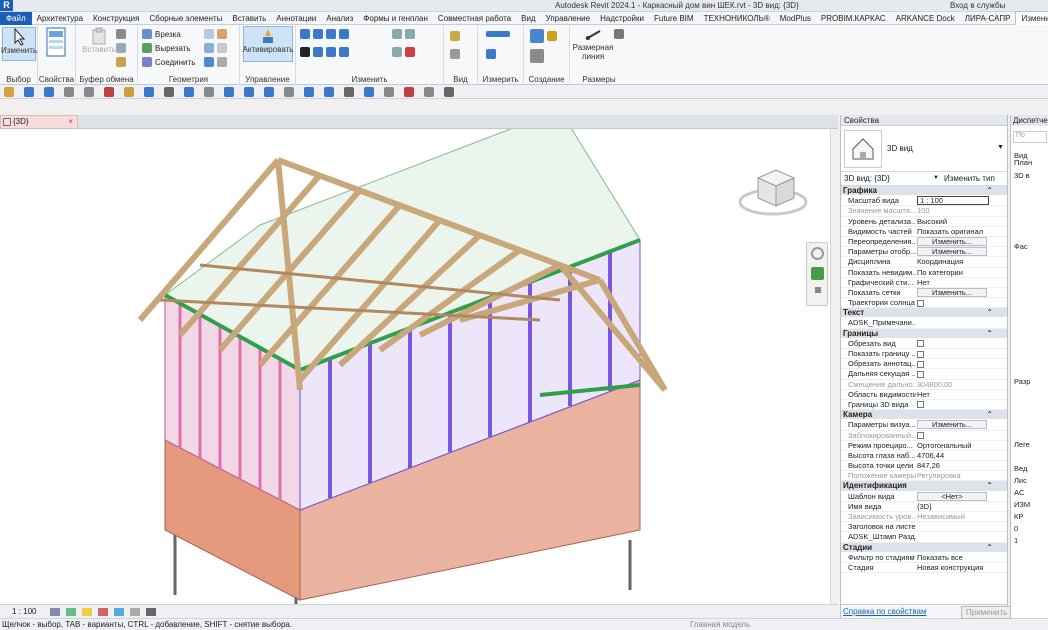 This screenshot has height=630, width=1048. I want to click on cut-clip-button, so click(121, 34).